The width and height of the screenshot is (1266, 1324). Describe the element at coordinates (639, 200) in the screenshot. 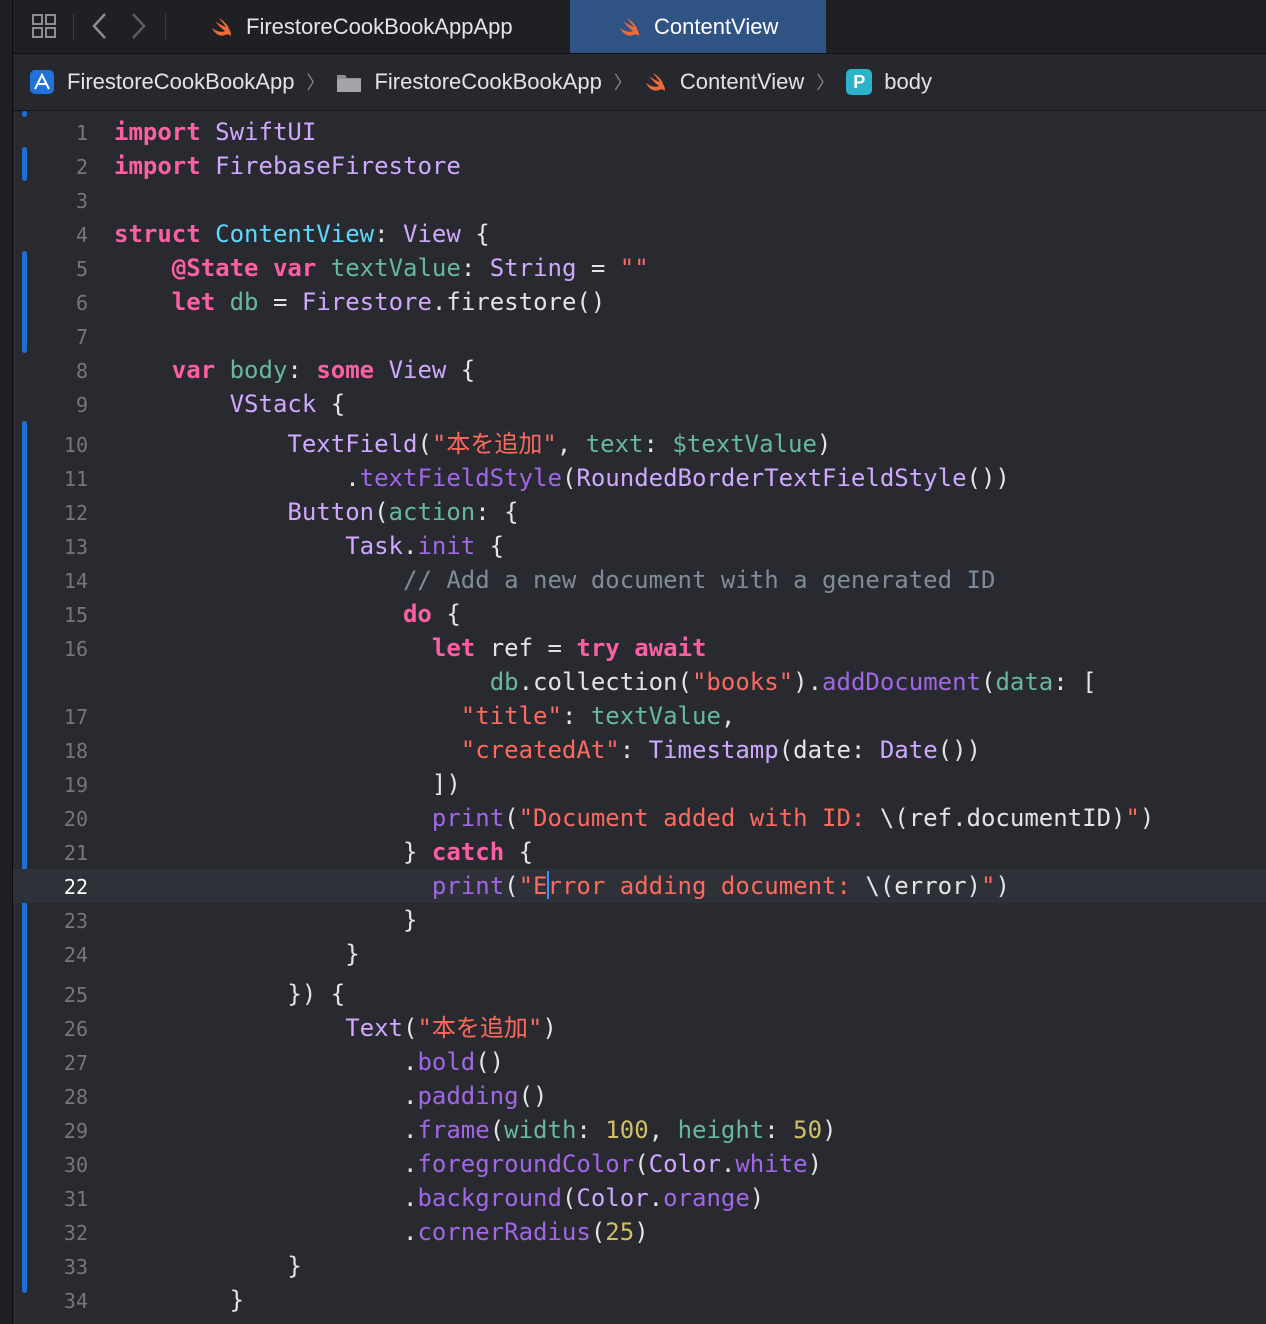

I see `code-line: 3` at that location.